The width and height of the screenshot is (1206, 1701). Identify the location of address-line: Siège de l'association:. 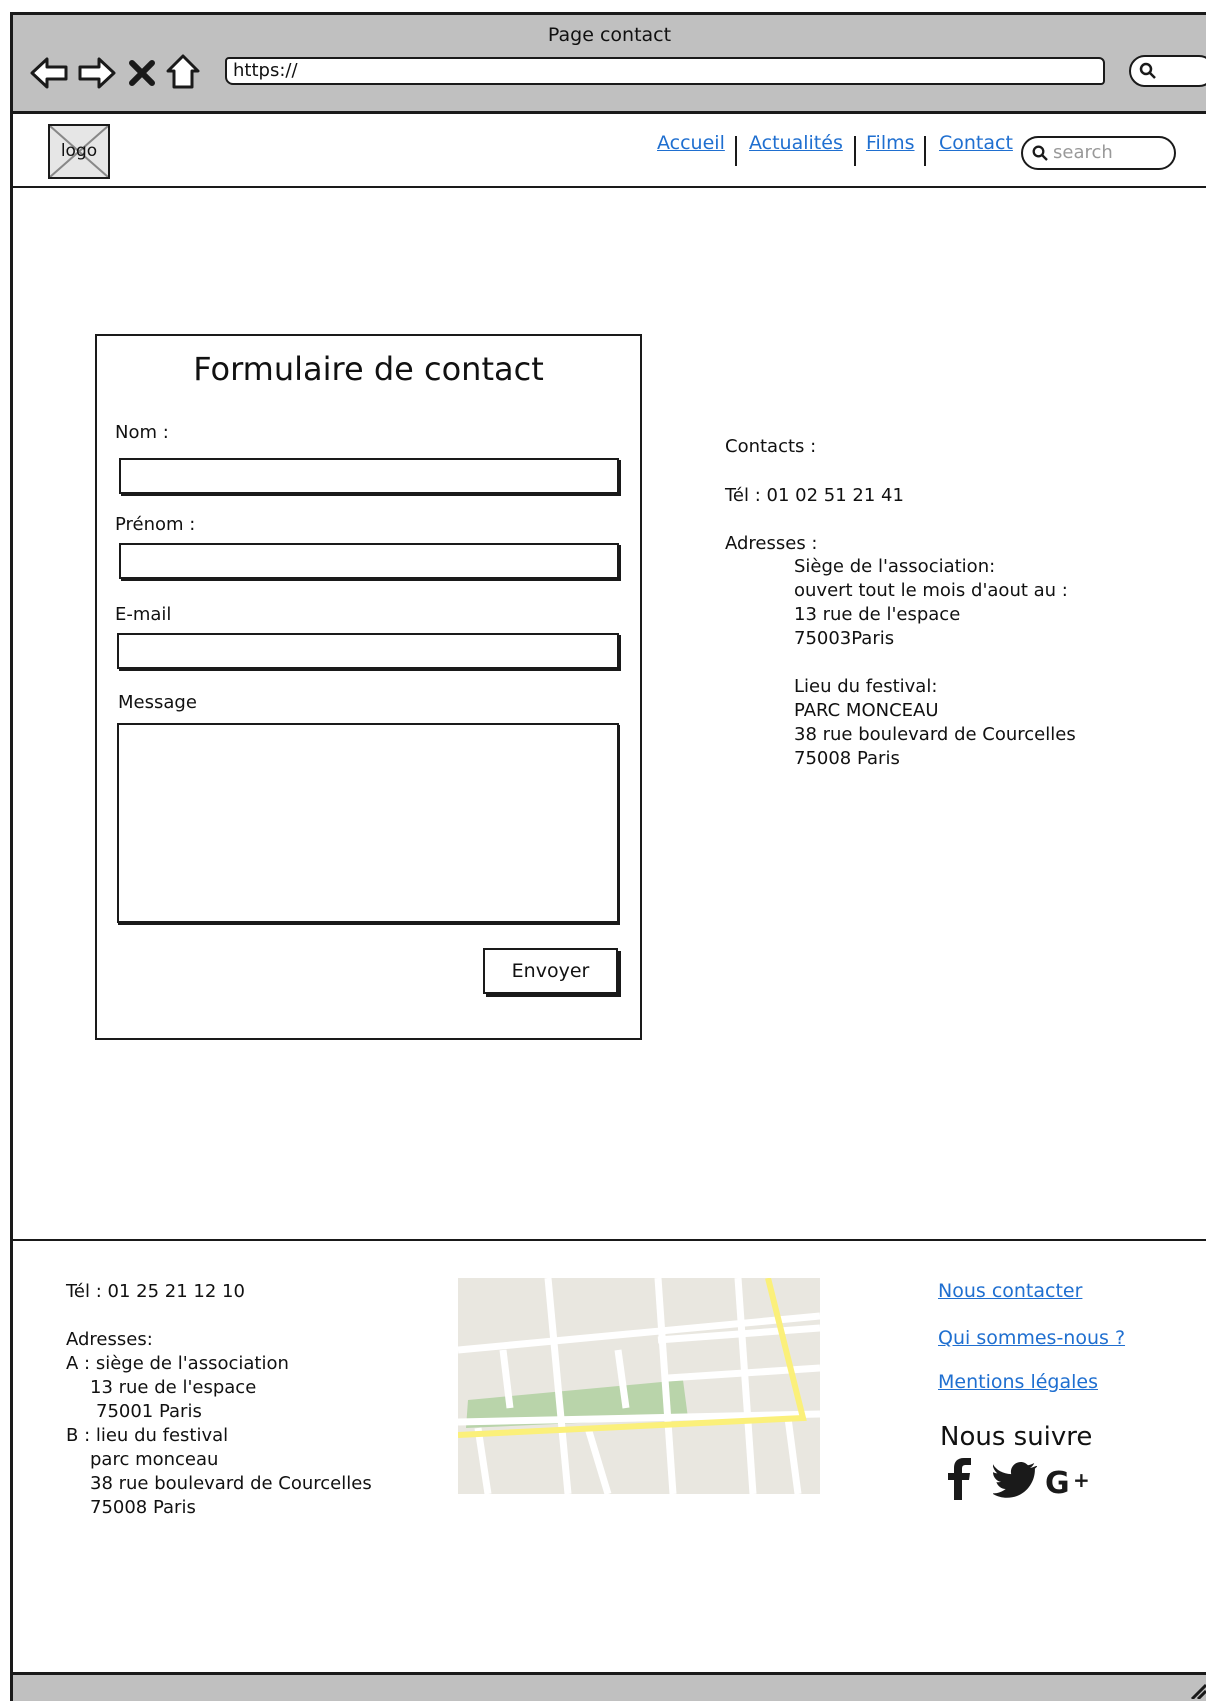
(895, 566).